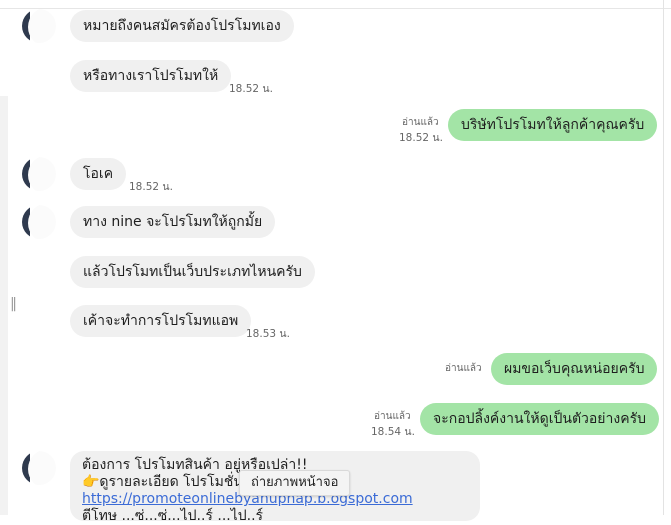 Image resolution: width=671 pixels, height=525 pixels. Describe the element at coordinates (13, 304) in the screenshot. I see `resize-handle: ‖` at that location.